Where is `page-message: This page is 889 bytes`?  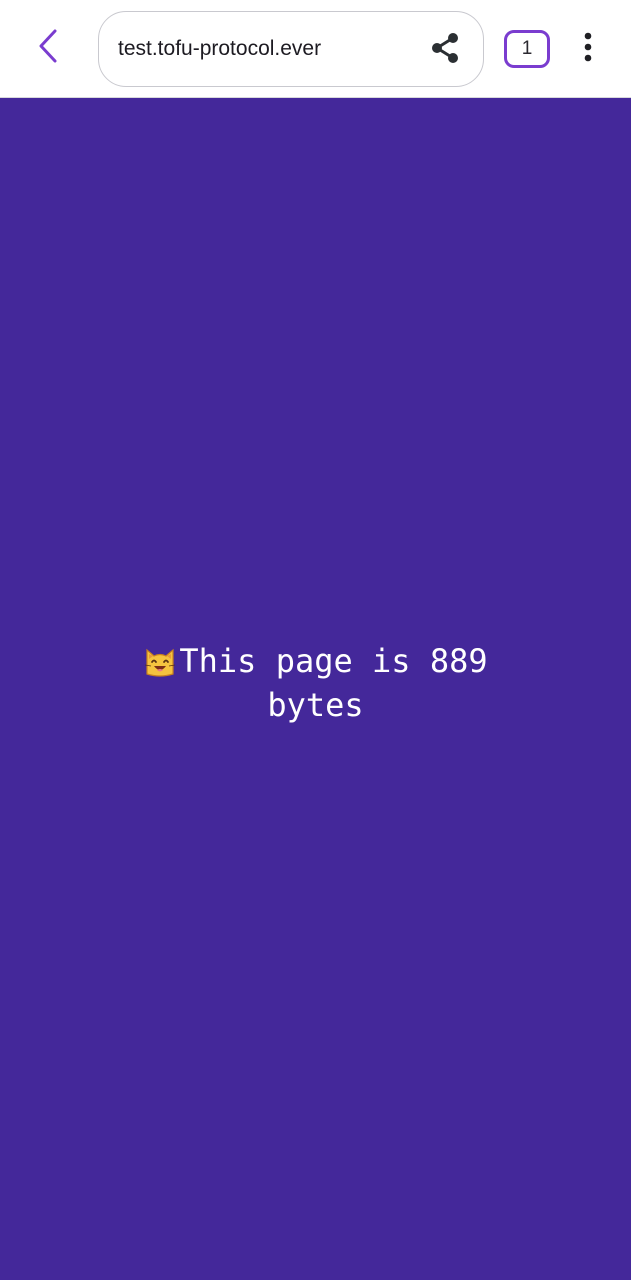 page-message: This page is 889 bytes is located at coordinates (316, 683).